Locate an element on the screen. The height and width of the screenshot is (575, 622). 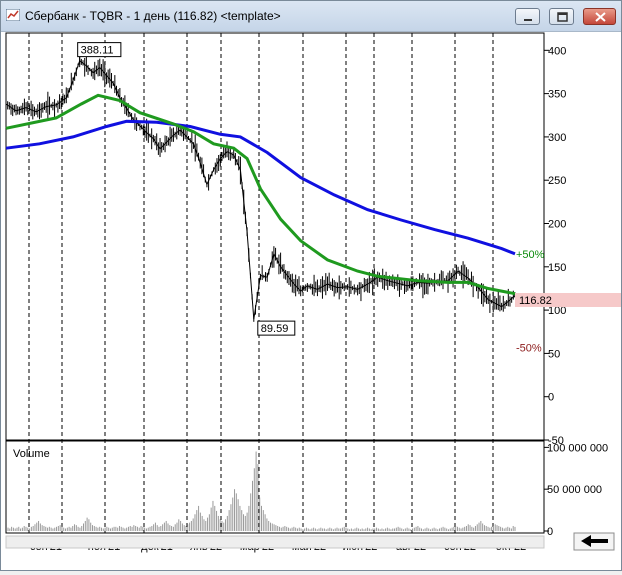
price-tick-label: 50 is located at coordinates (554, 354).